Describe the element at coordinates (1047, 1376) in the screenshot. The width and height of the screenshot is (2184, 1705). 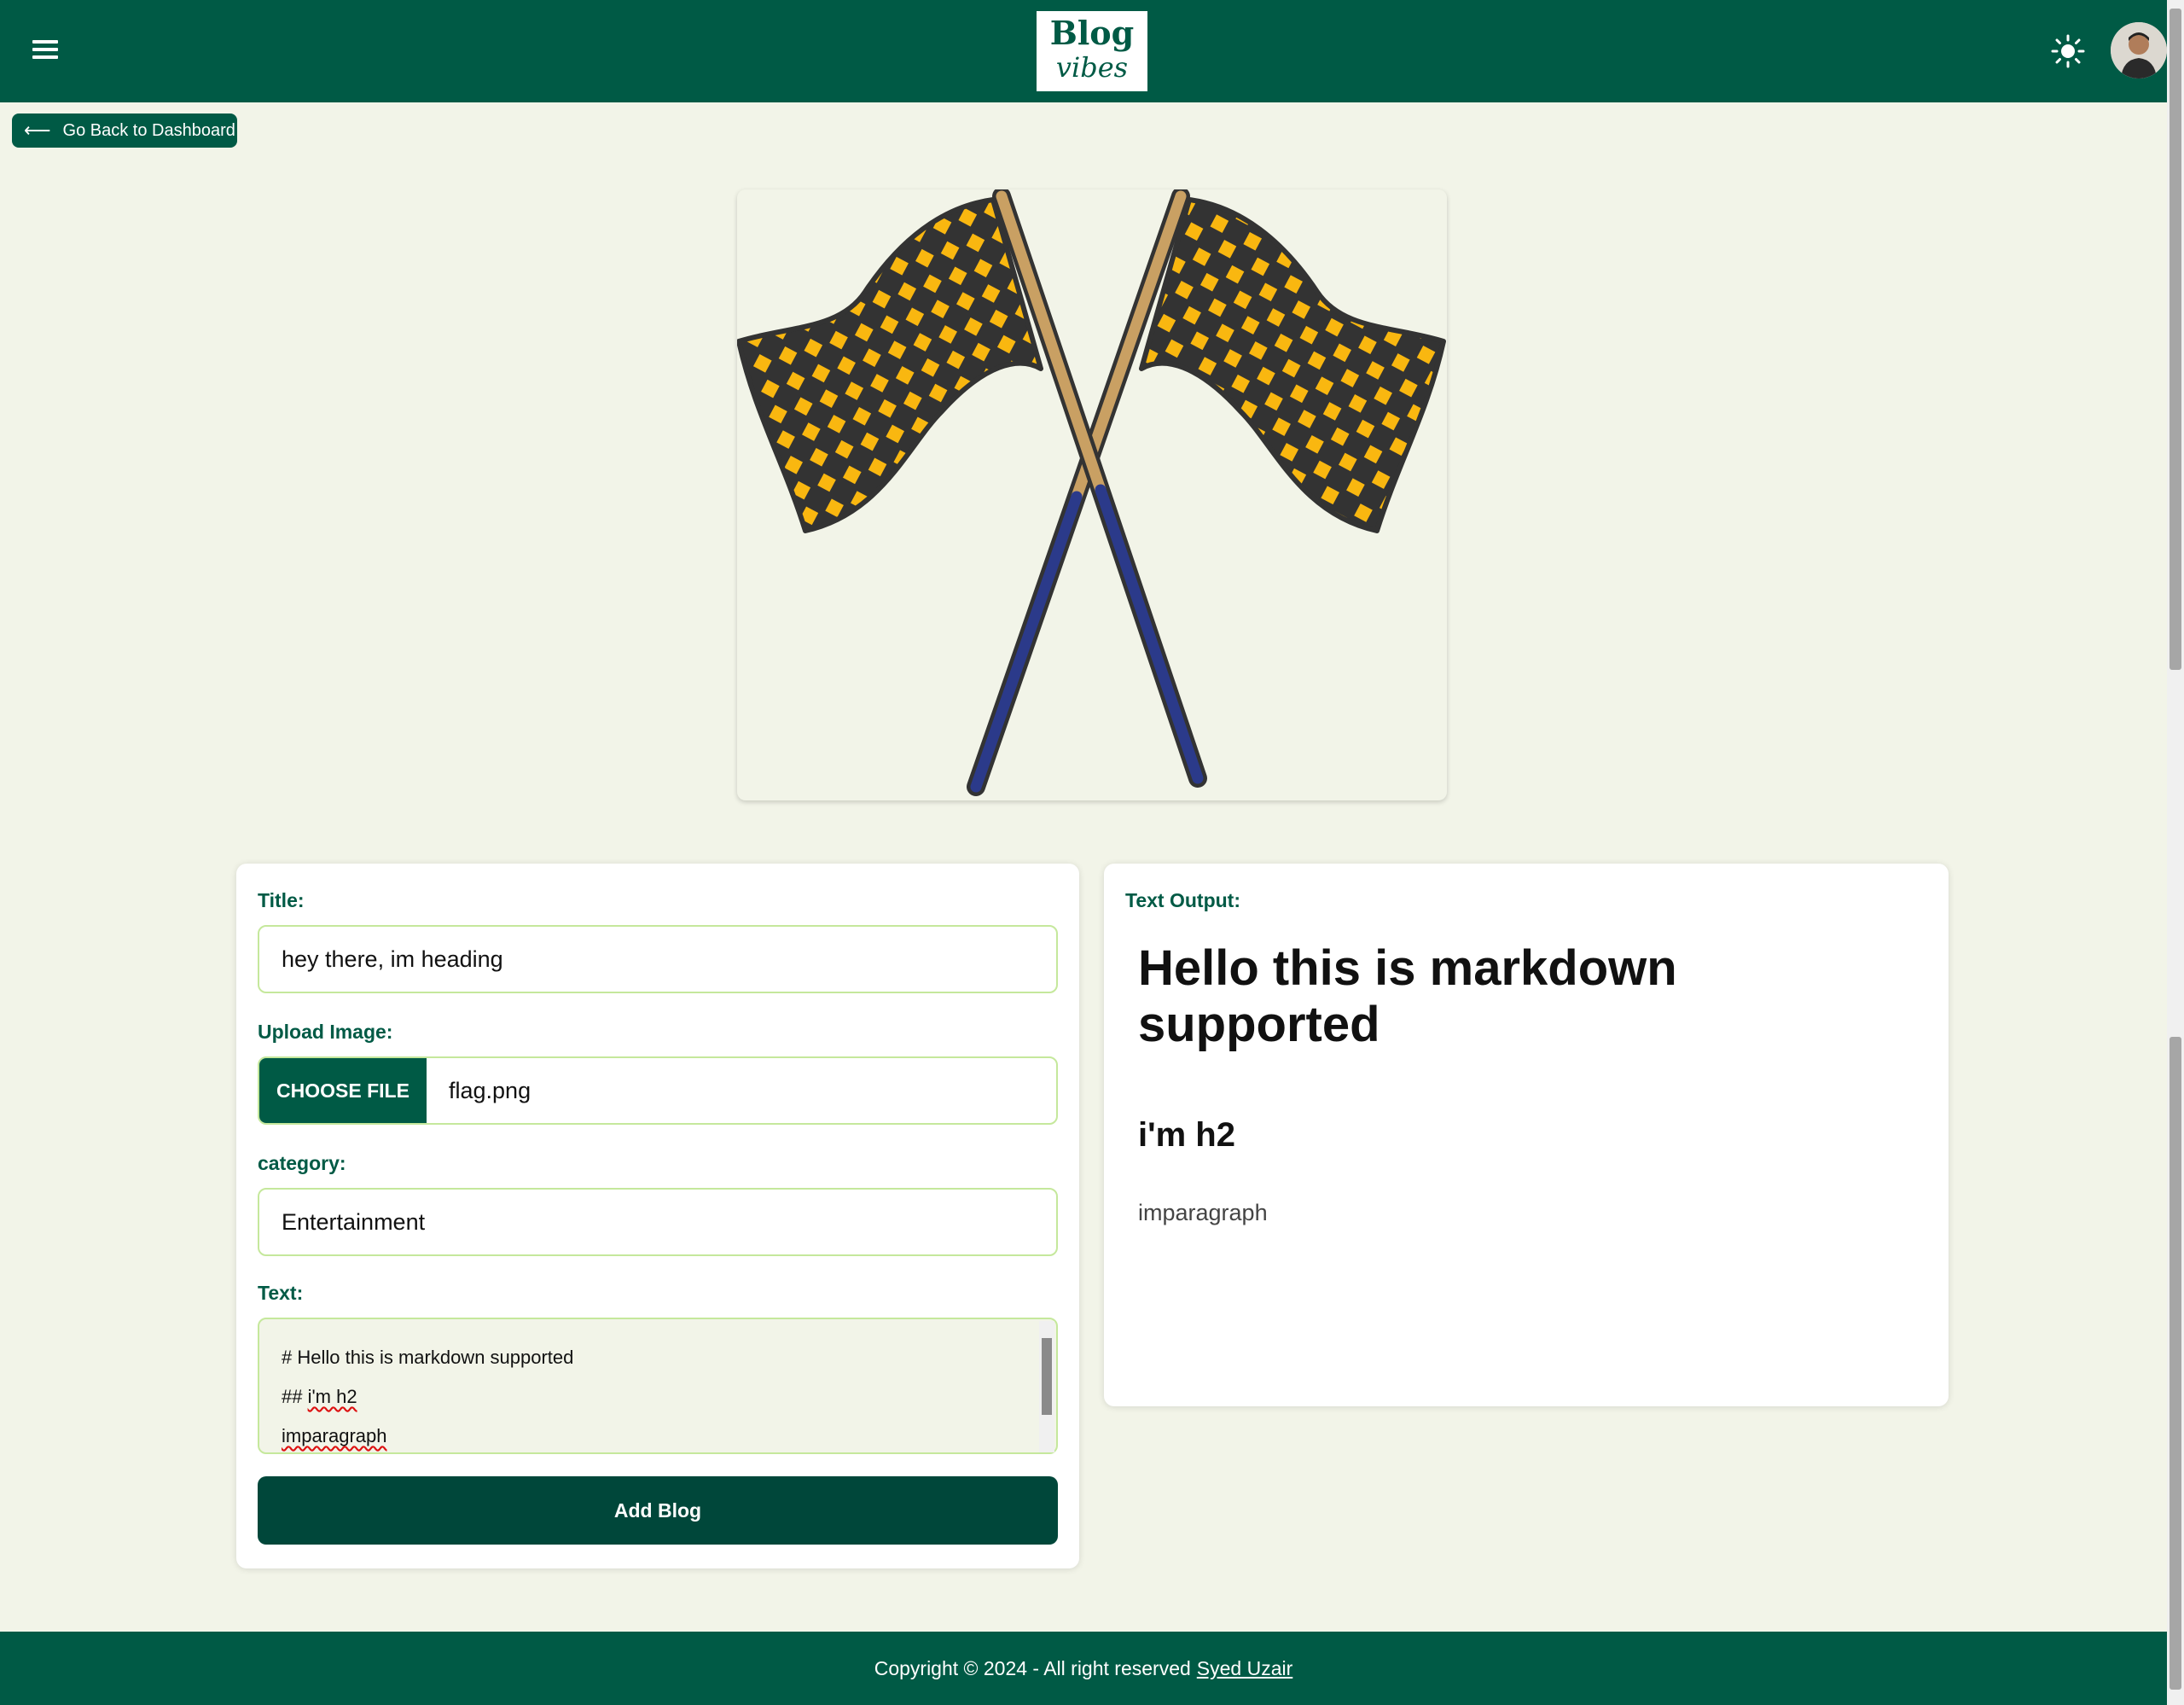
I see `textarea-scrollbar-thumb` at that location.